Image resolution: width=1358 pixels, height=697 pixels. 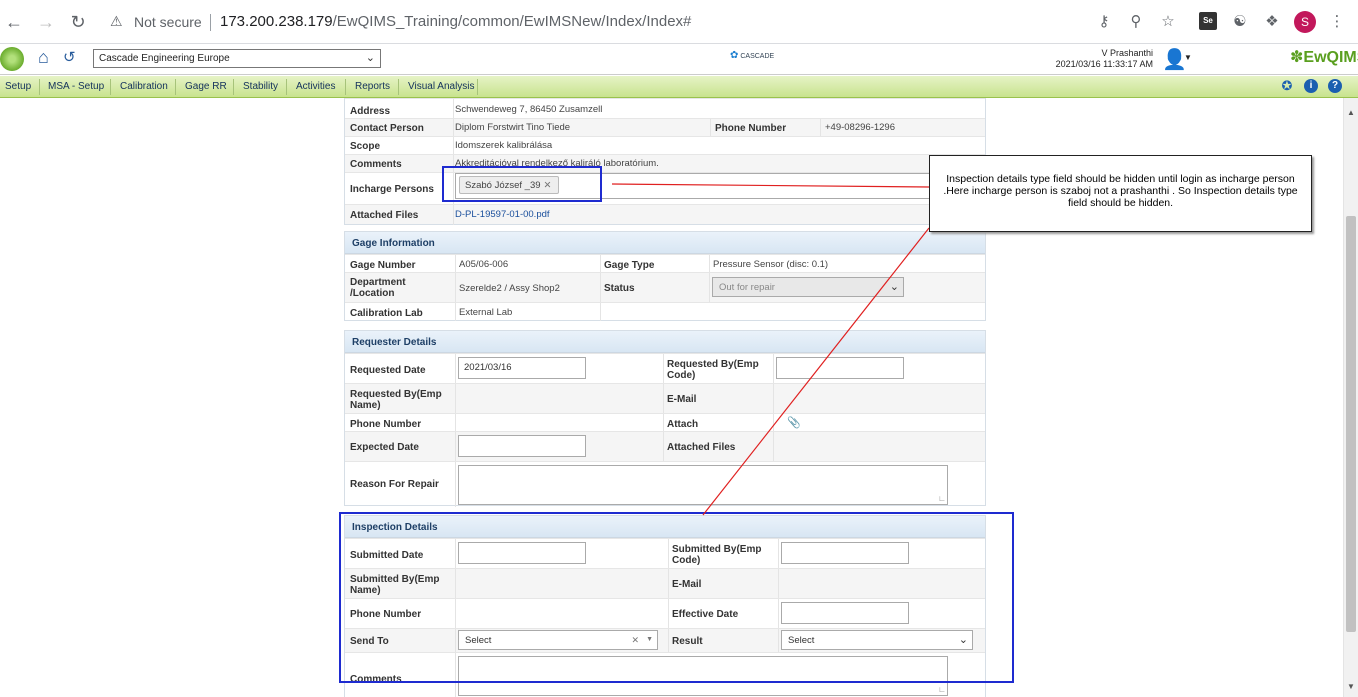 I want to click on profile-avatar: S, so click(x=1305, y=22).